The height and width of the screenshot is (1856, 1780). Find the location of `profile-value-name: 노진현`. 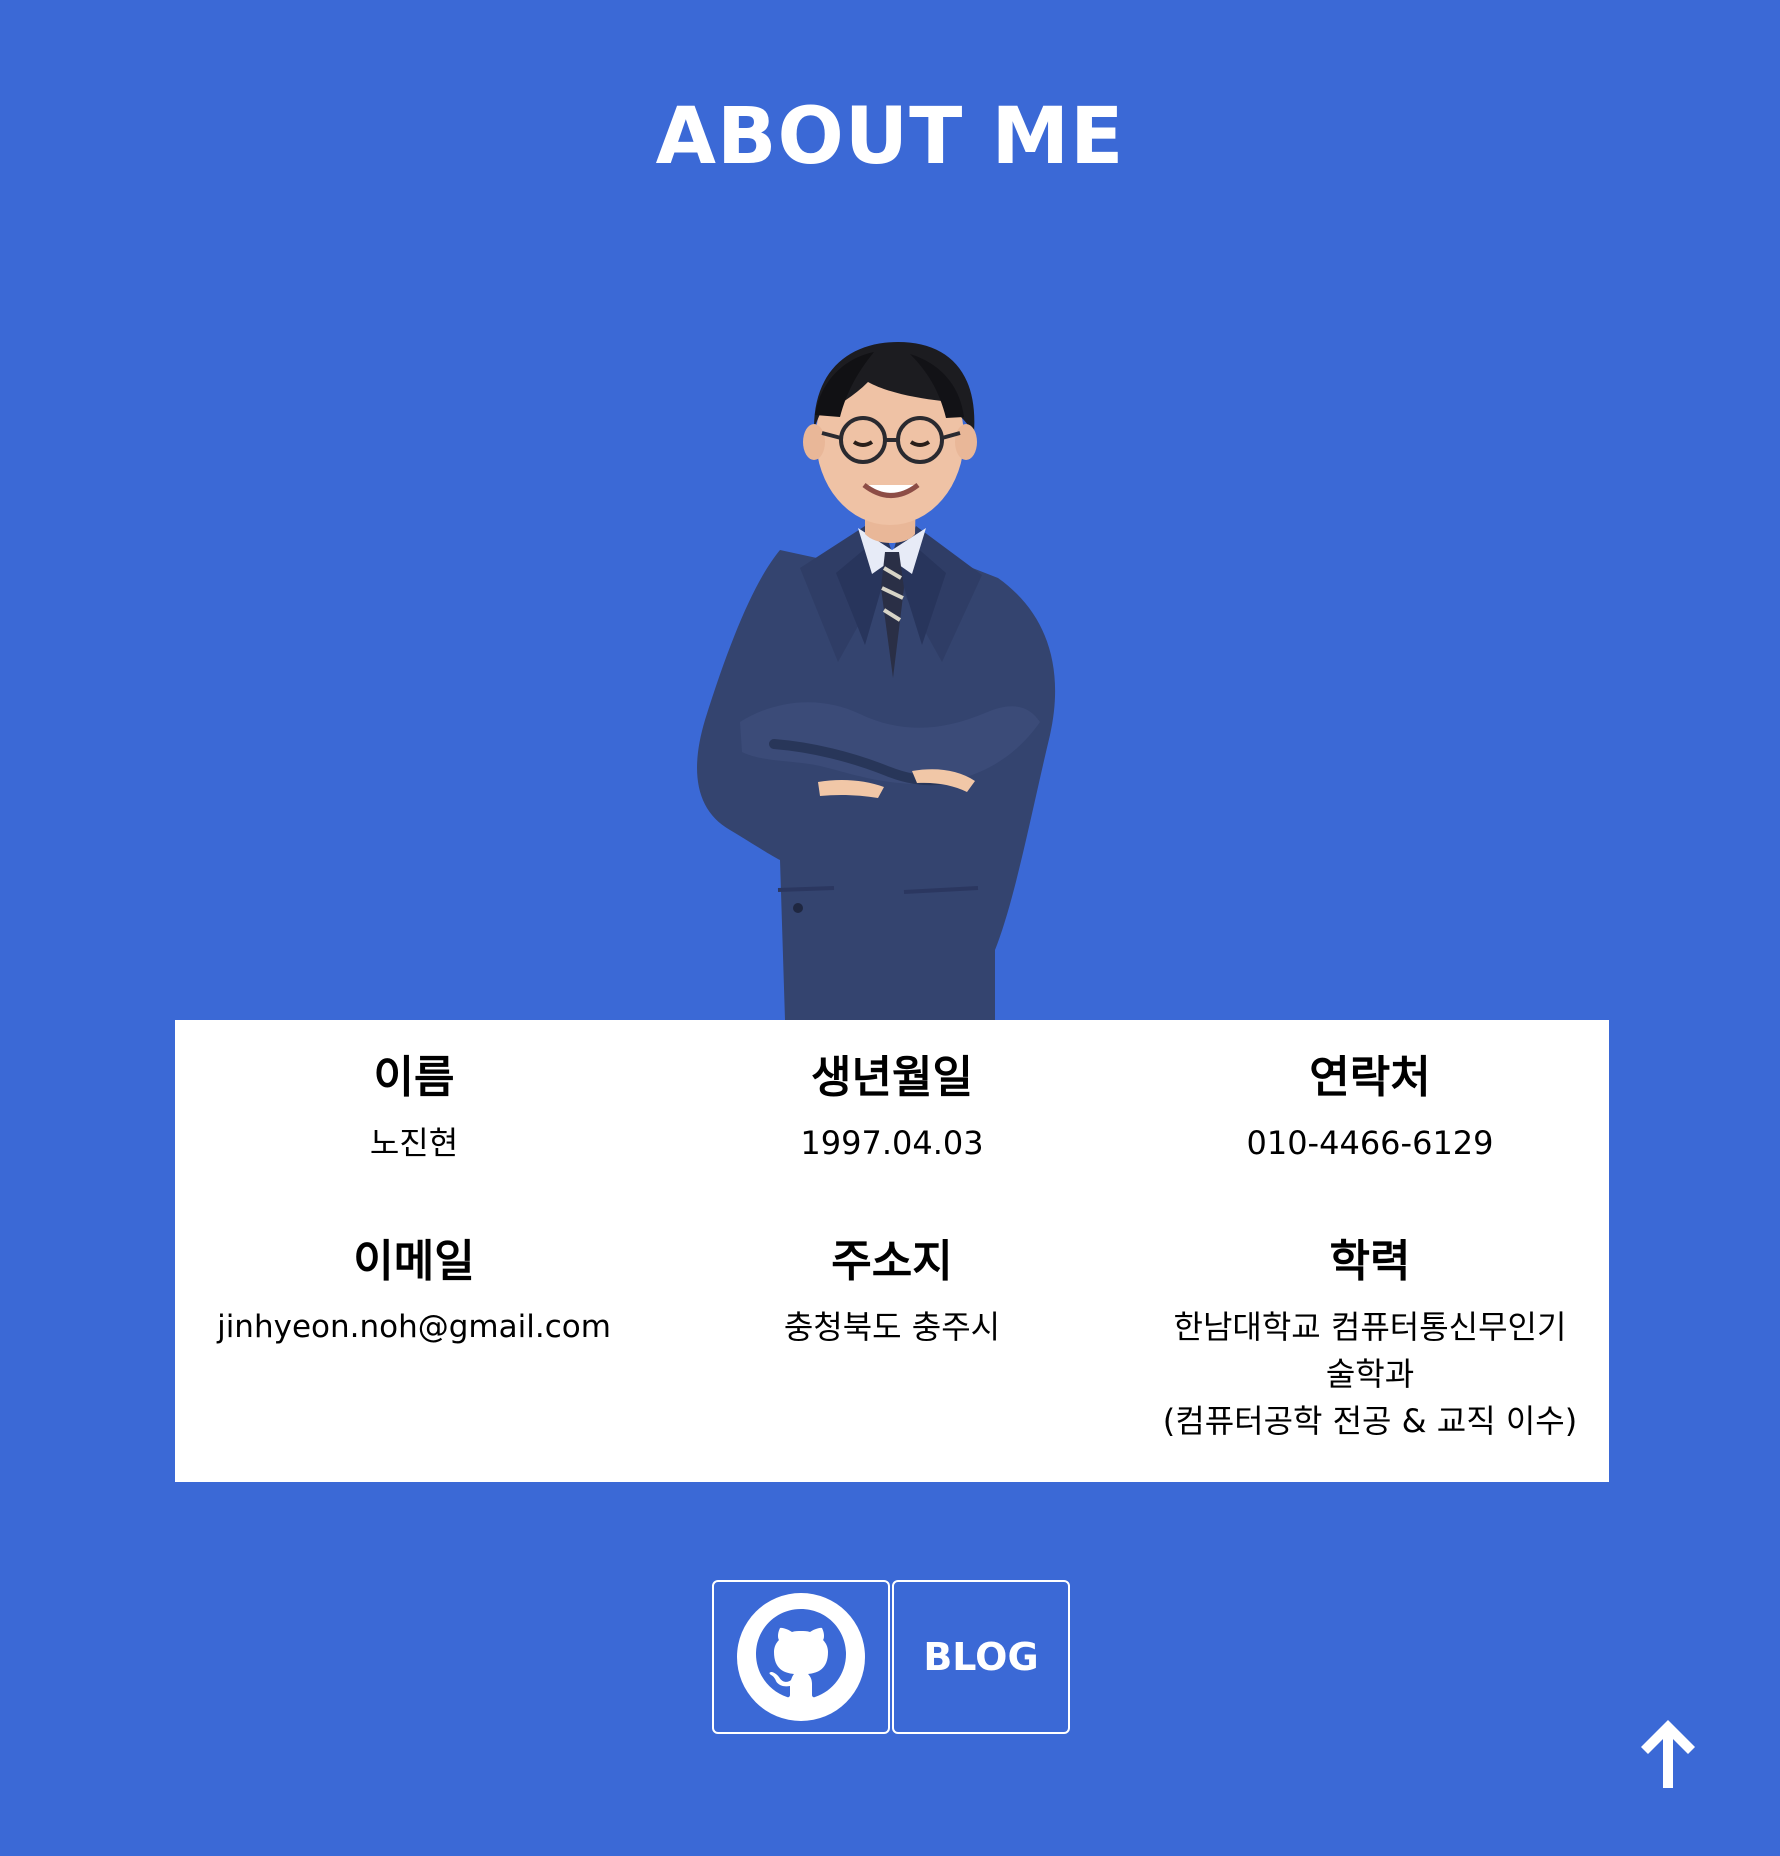

profile-value-name: 노진현 is located at coordinates (414, 1143).